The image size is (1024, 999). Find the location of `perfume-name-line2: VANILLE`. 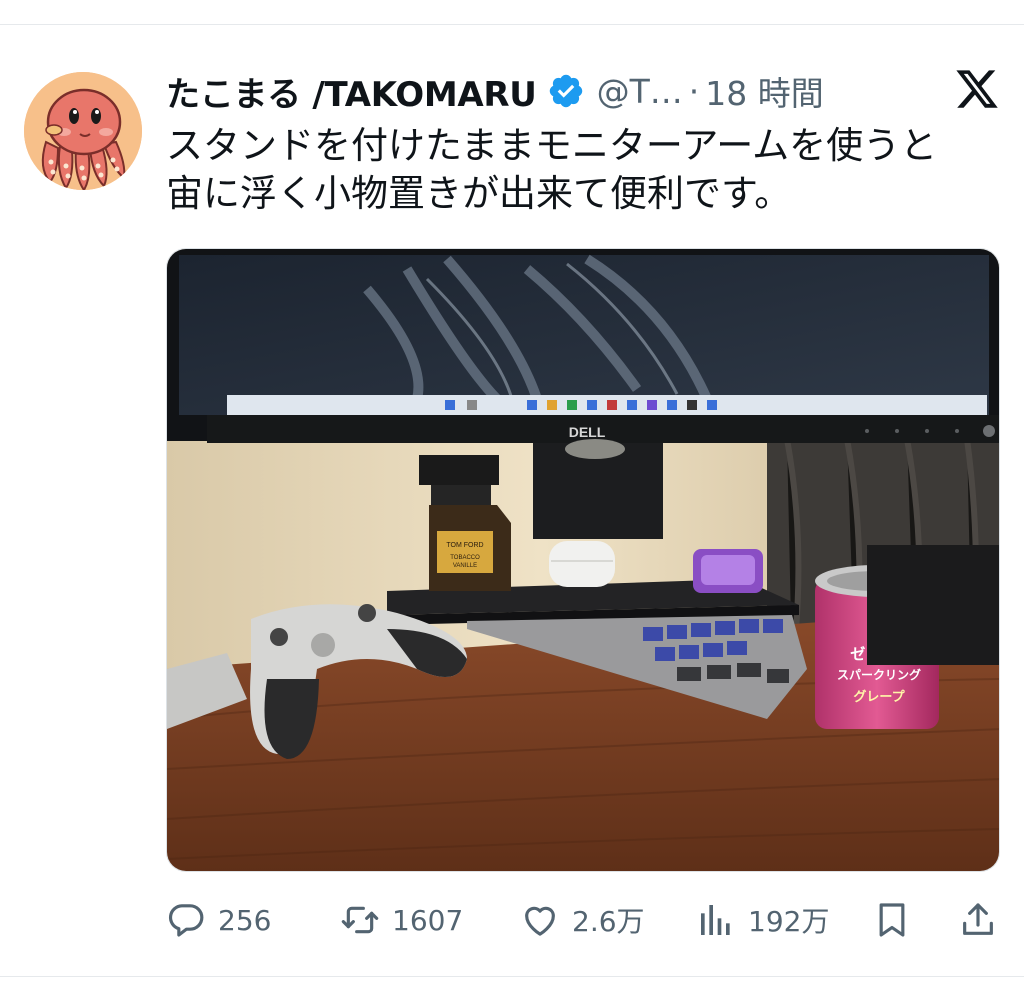

perfume-name-line2: VANILLE is located at coordinates (465, 566).